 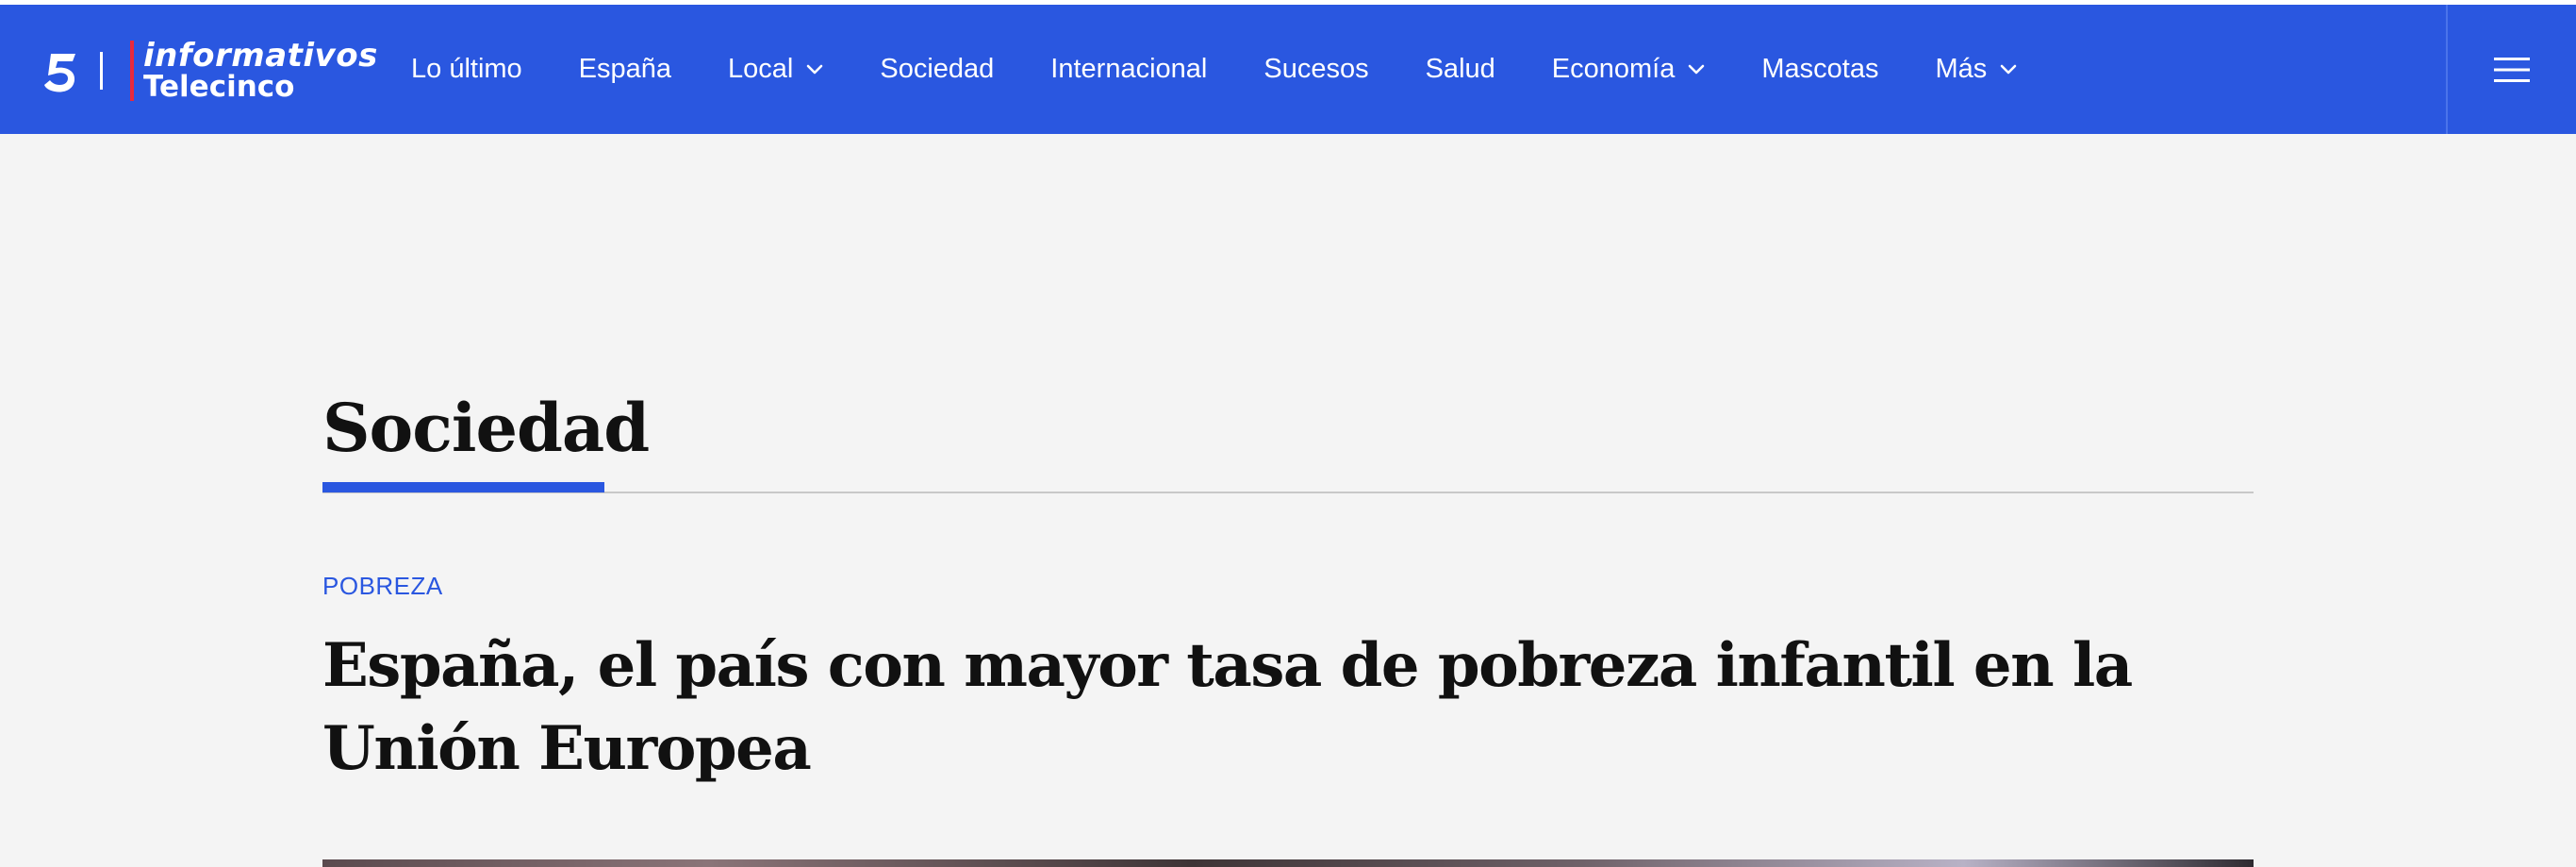 I want to click on nav-item-label: España, so click(x=625, y=69).